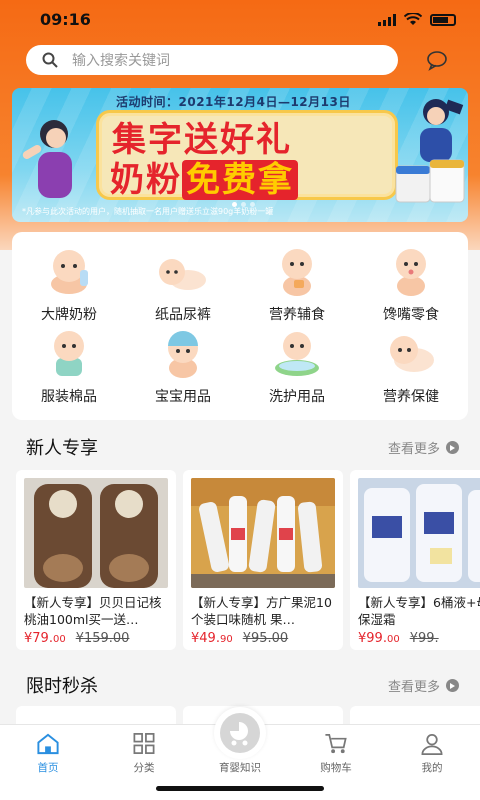 Image resolution: width=480 pixels, height=800 pixels. Describe the element at coordinates (265, 638) in the screenshot. I see `product-old-price: ¥95.00` at that location.